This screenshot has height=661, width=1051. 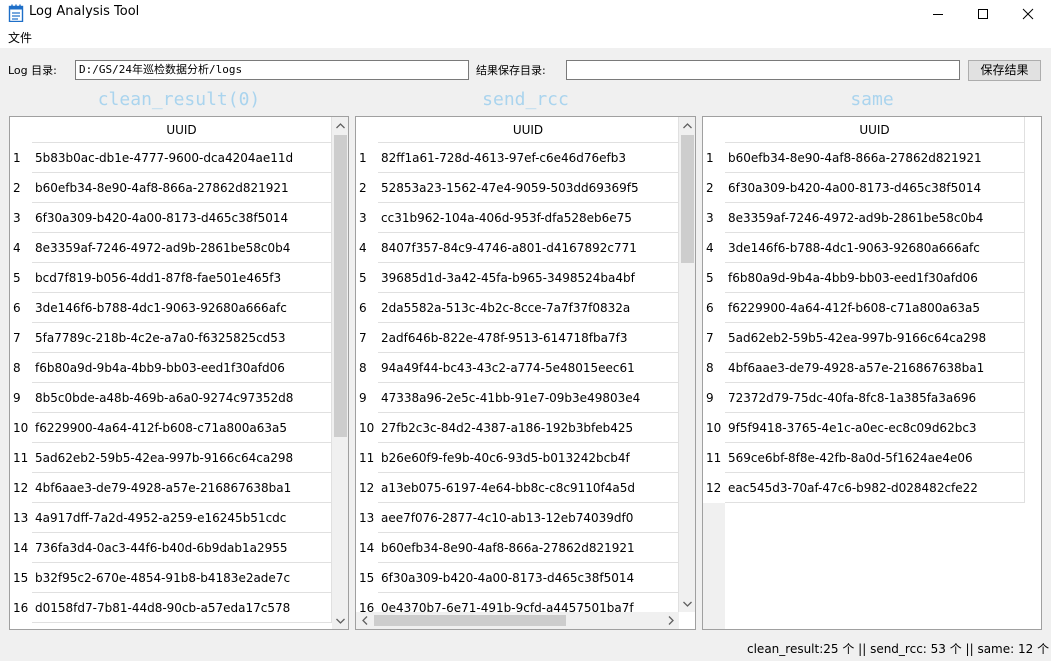 I want to click on table-row: 8 4bf6aae3-de79-4928-a57e-216867638ba1, so click(x=864, y=368).